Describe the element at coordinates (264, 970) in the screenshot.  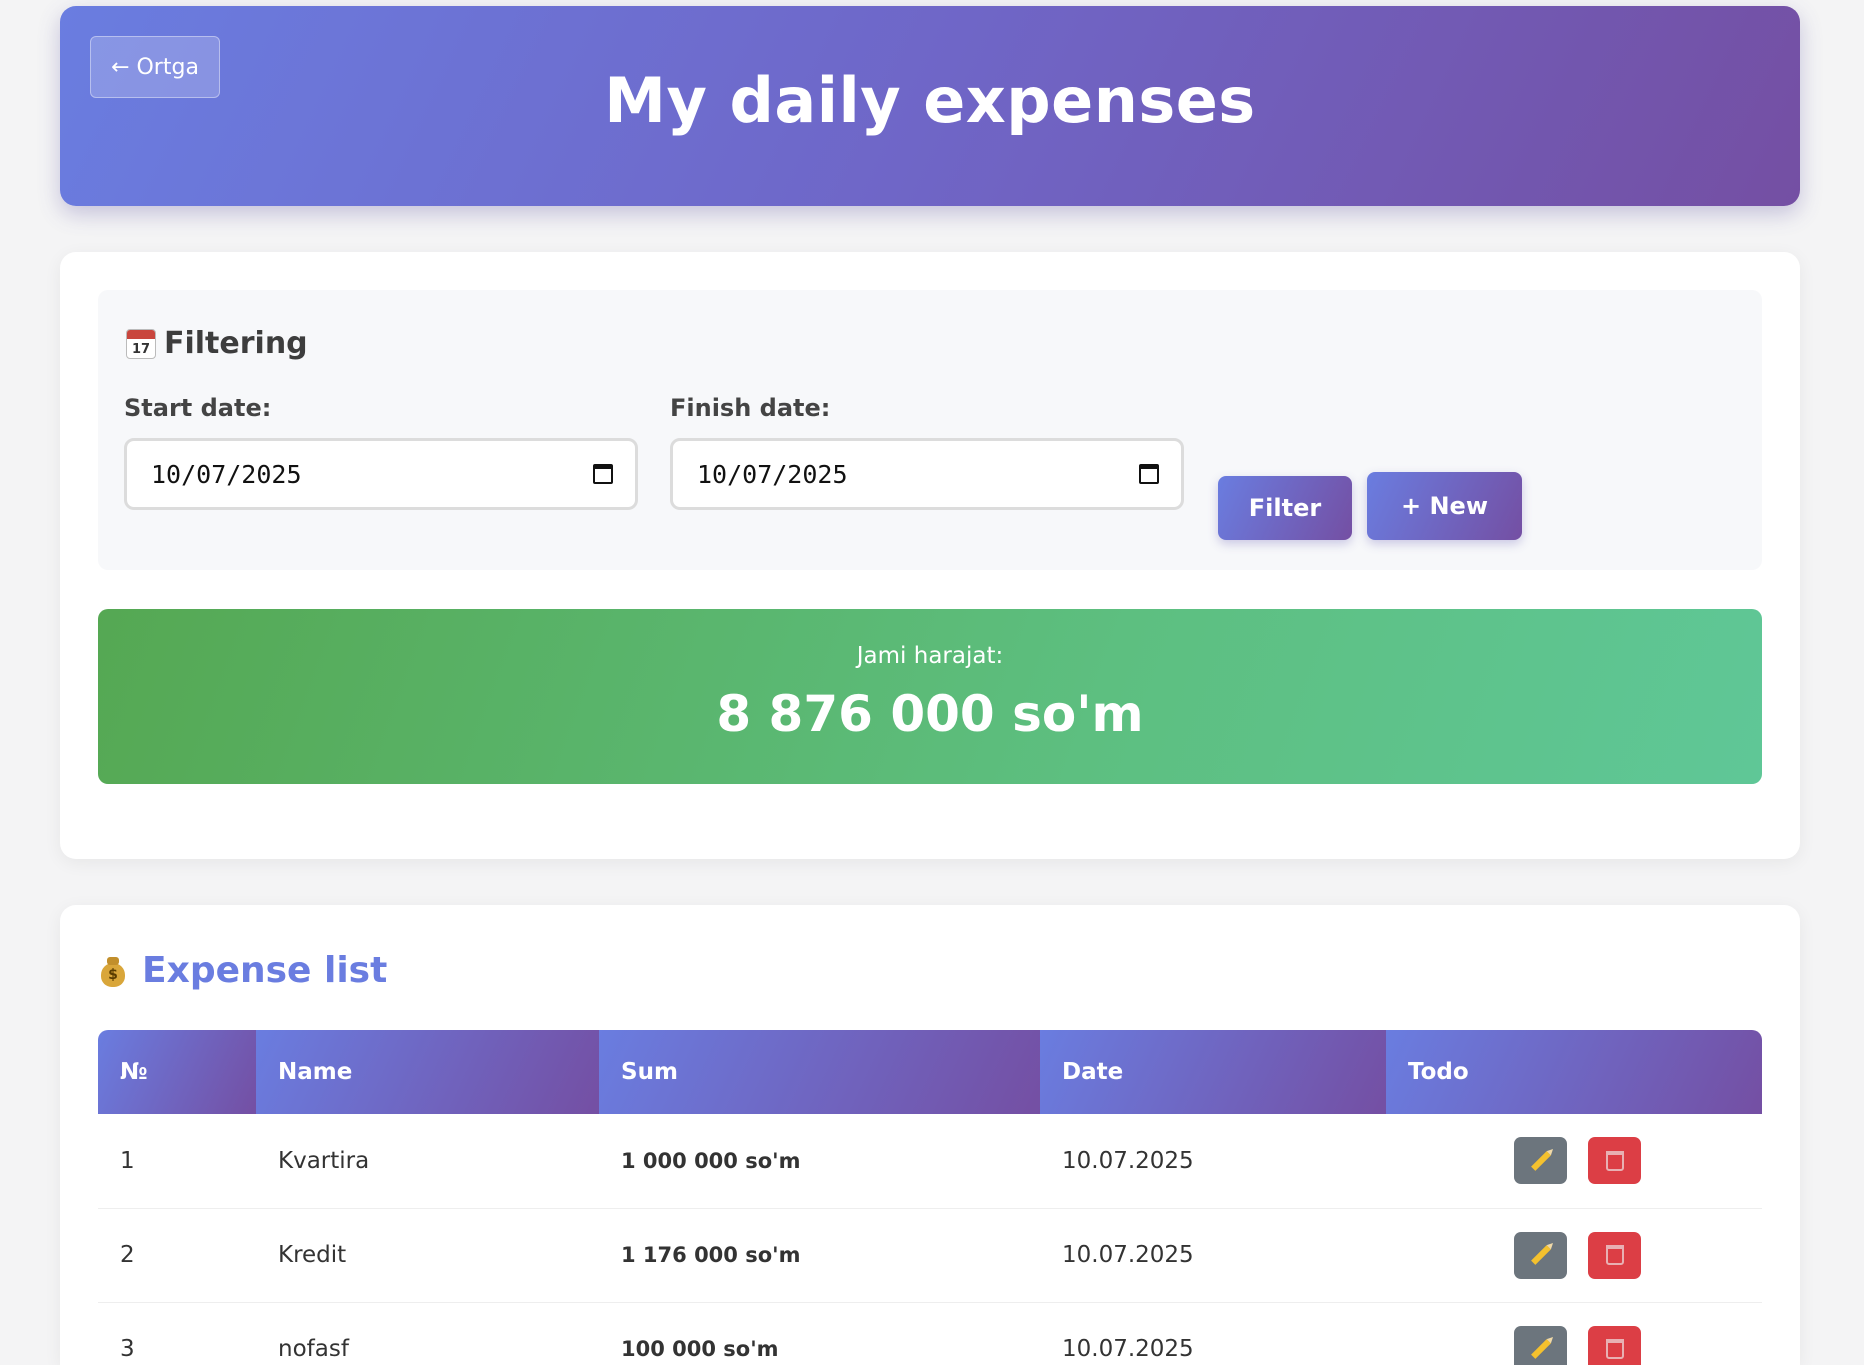
I see `expense-list-title-text: Expense list` at that location.